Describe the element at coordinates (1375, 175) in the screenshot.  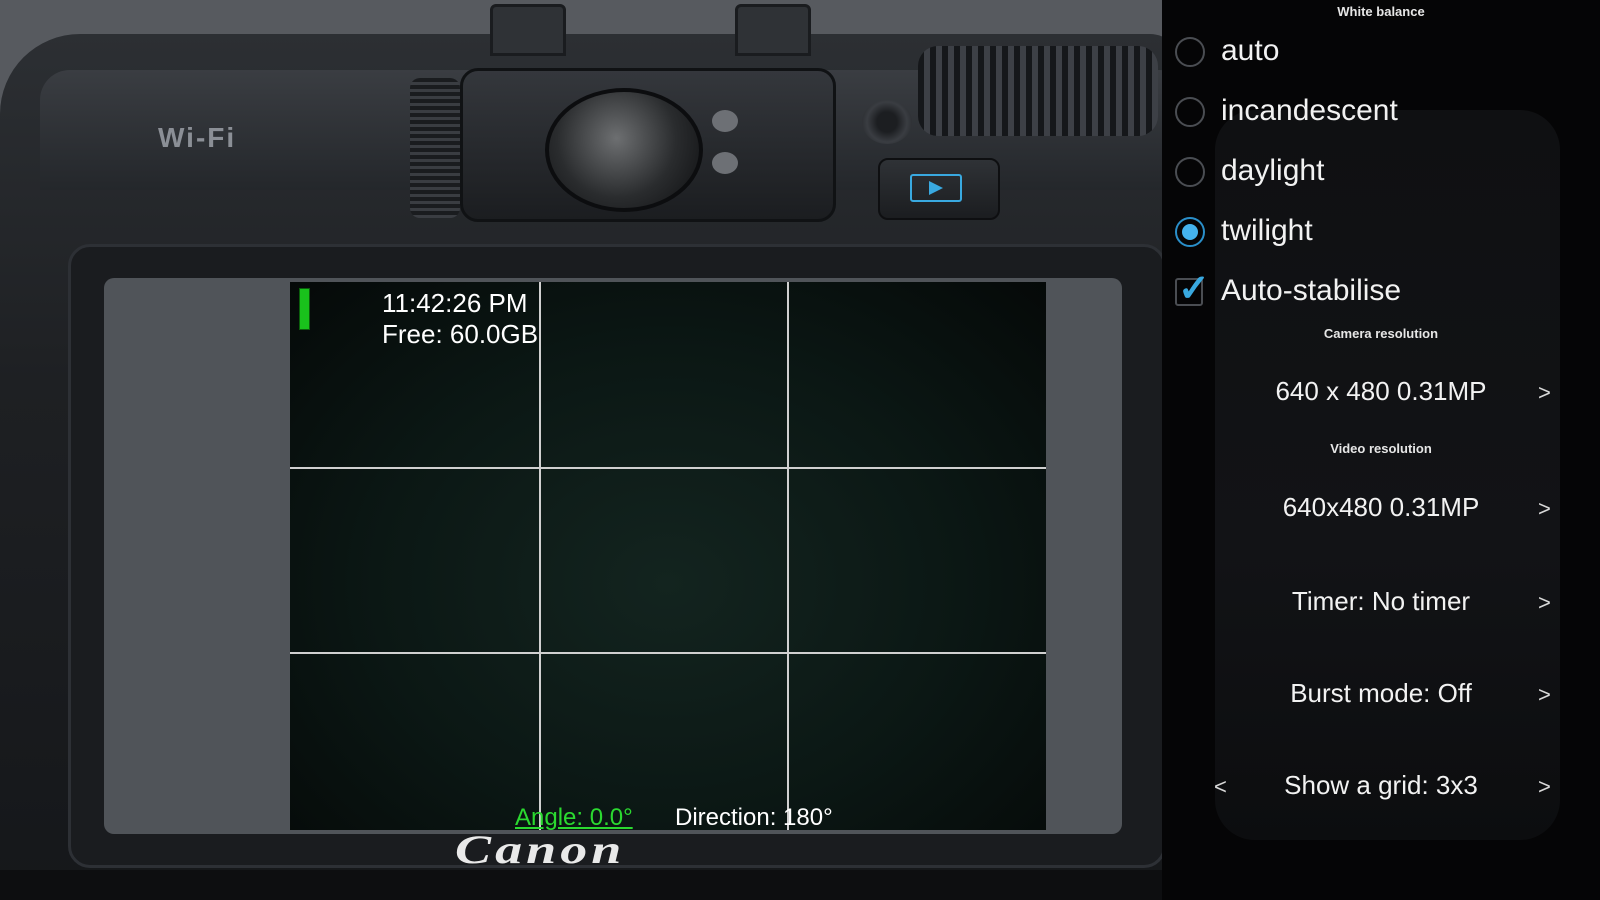
I see `wb-option-daylight: daylight` at that location.